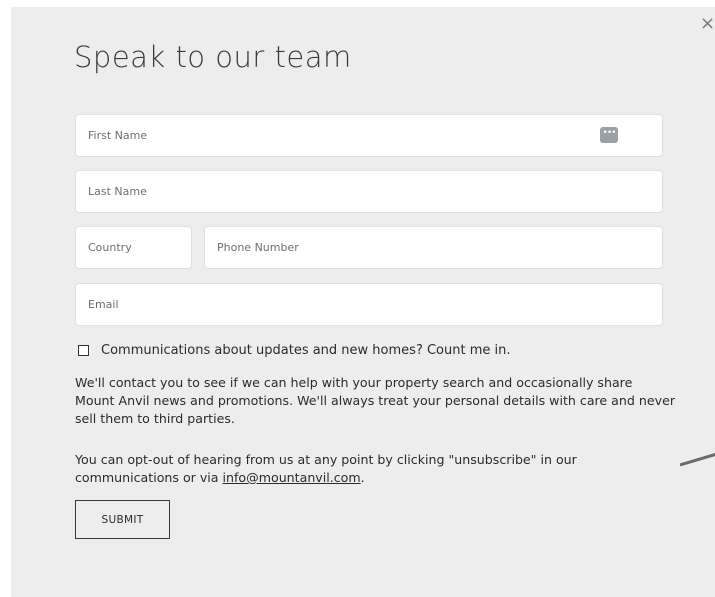 Image resolution: width=715 pixels, height=597 pixels. I want to click on first-name-field, so click(369, 135).